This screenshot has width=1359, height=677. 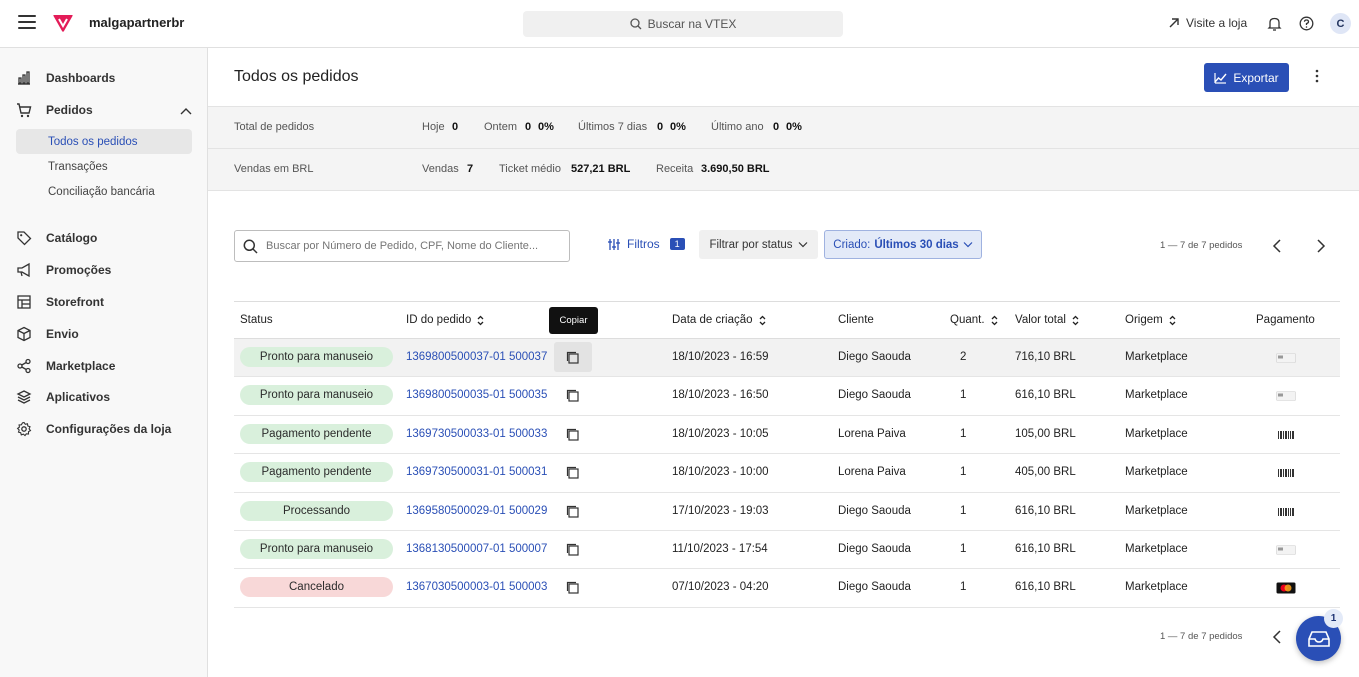 I want to click on date-filter-dropdown: Criado: Últimos 30 dias, so click(x=903, y=244).